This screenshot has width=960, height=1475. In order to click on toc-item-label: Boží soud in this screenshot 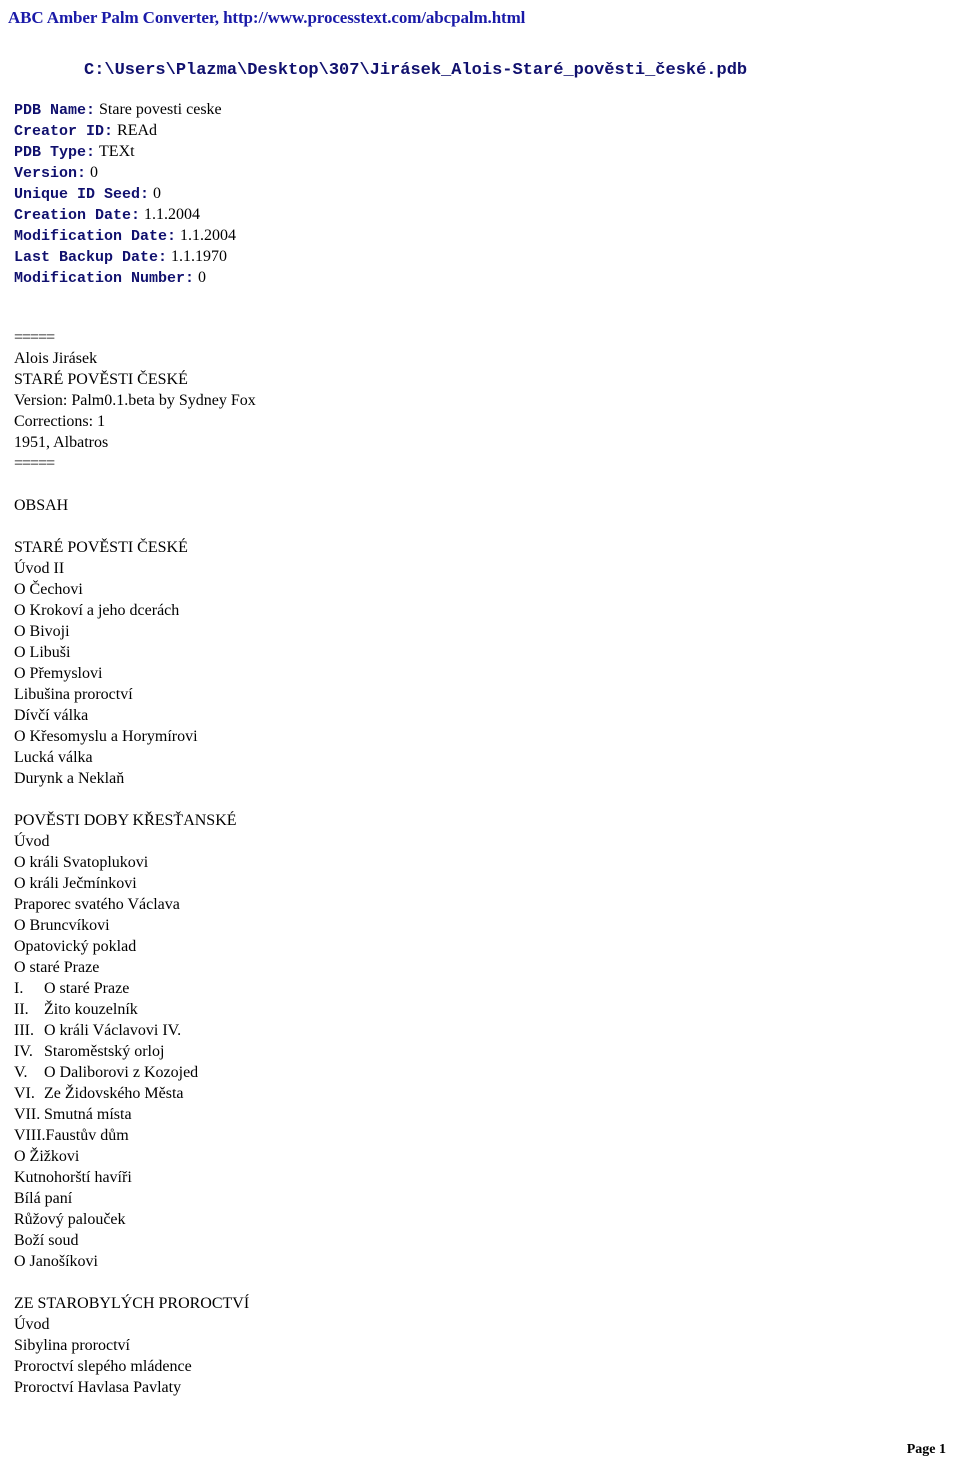, I will do `click(46, 1240)`.